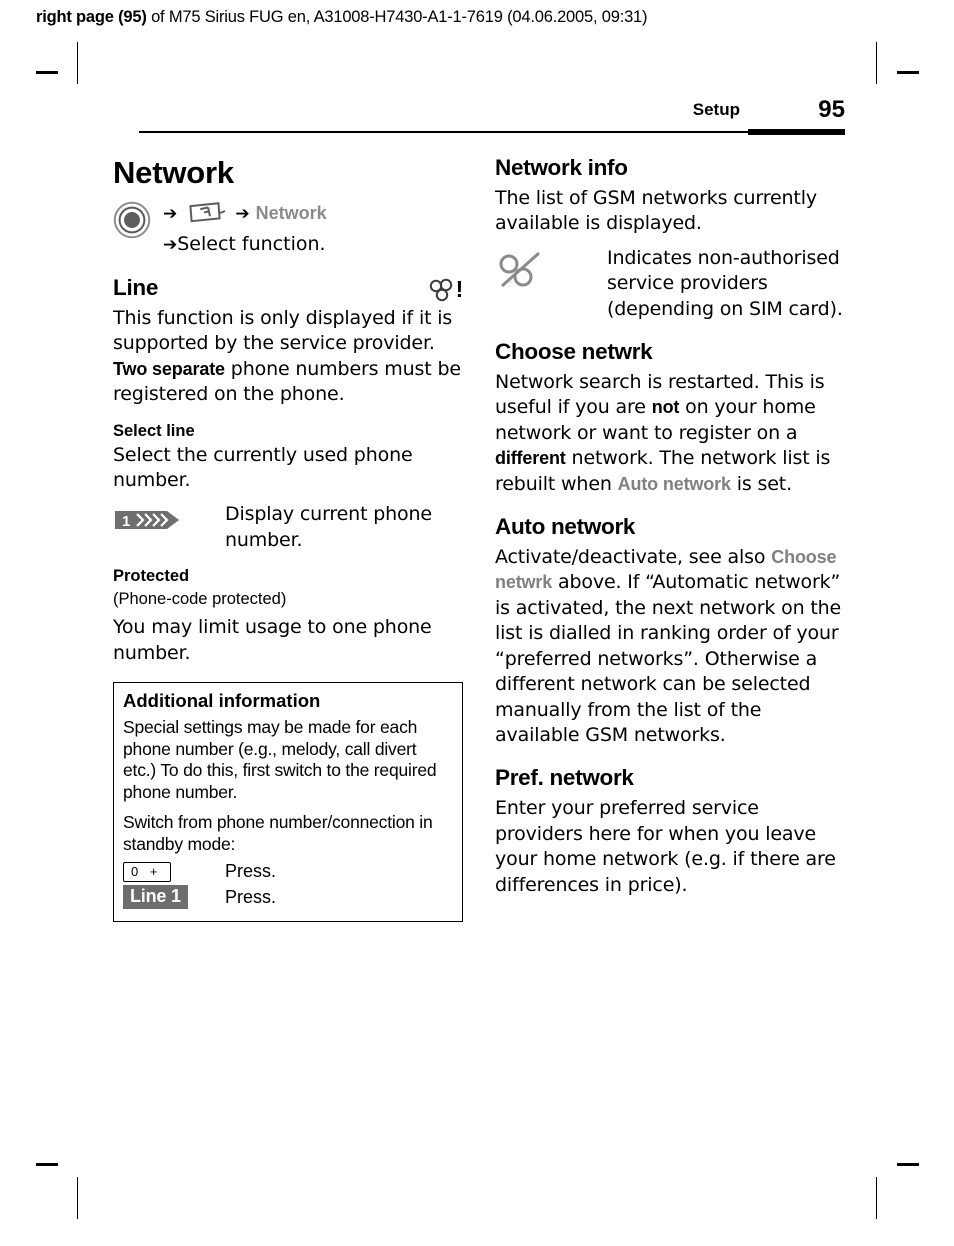 This screenshot has height=1246, width=954. Describe the element at coordinates (328, 527) in the screenshot. I see `long-press-key-caption: Display current phone number.` at that location.